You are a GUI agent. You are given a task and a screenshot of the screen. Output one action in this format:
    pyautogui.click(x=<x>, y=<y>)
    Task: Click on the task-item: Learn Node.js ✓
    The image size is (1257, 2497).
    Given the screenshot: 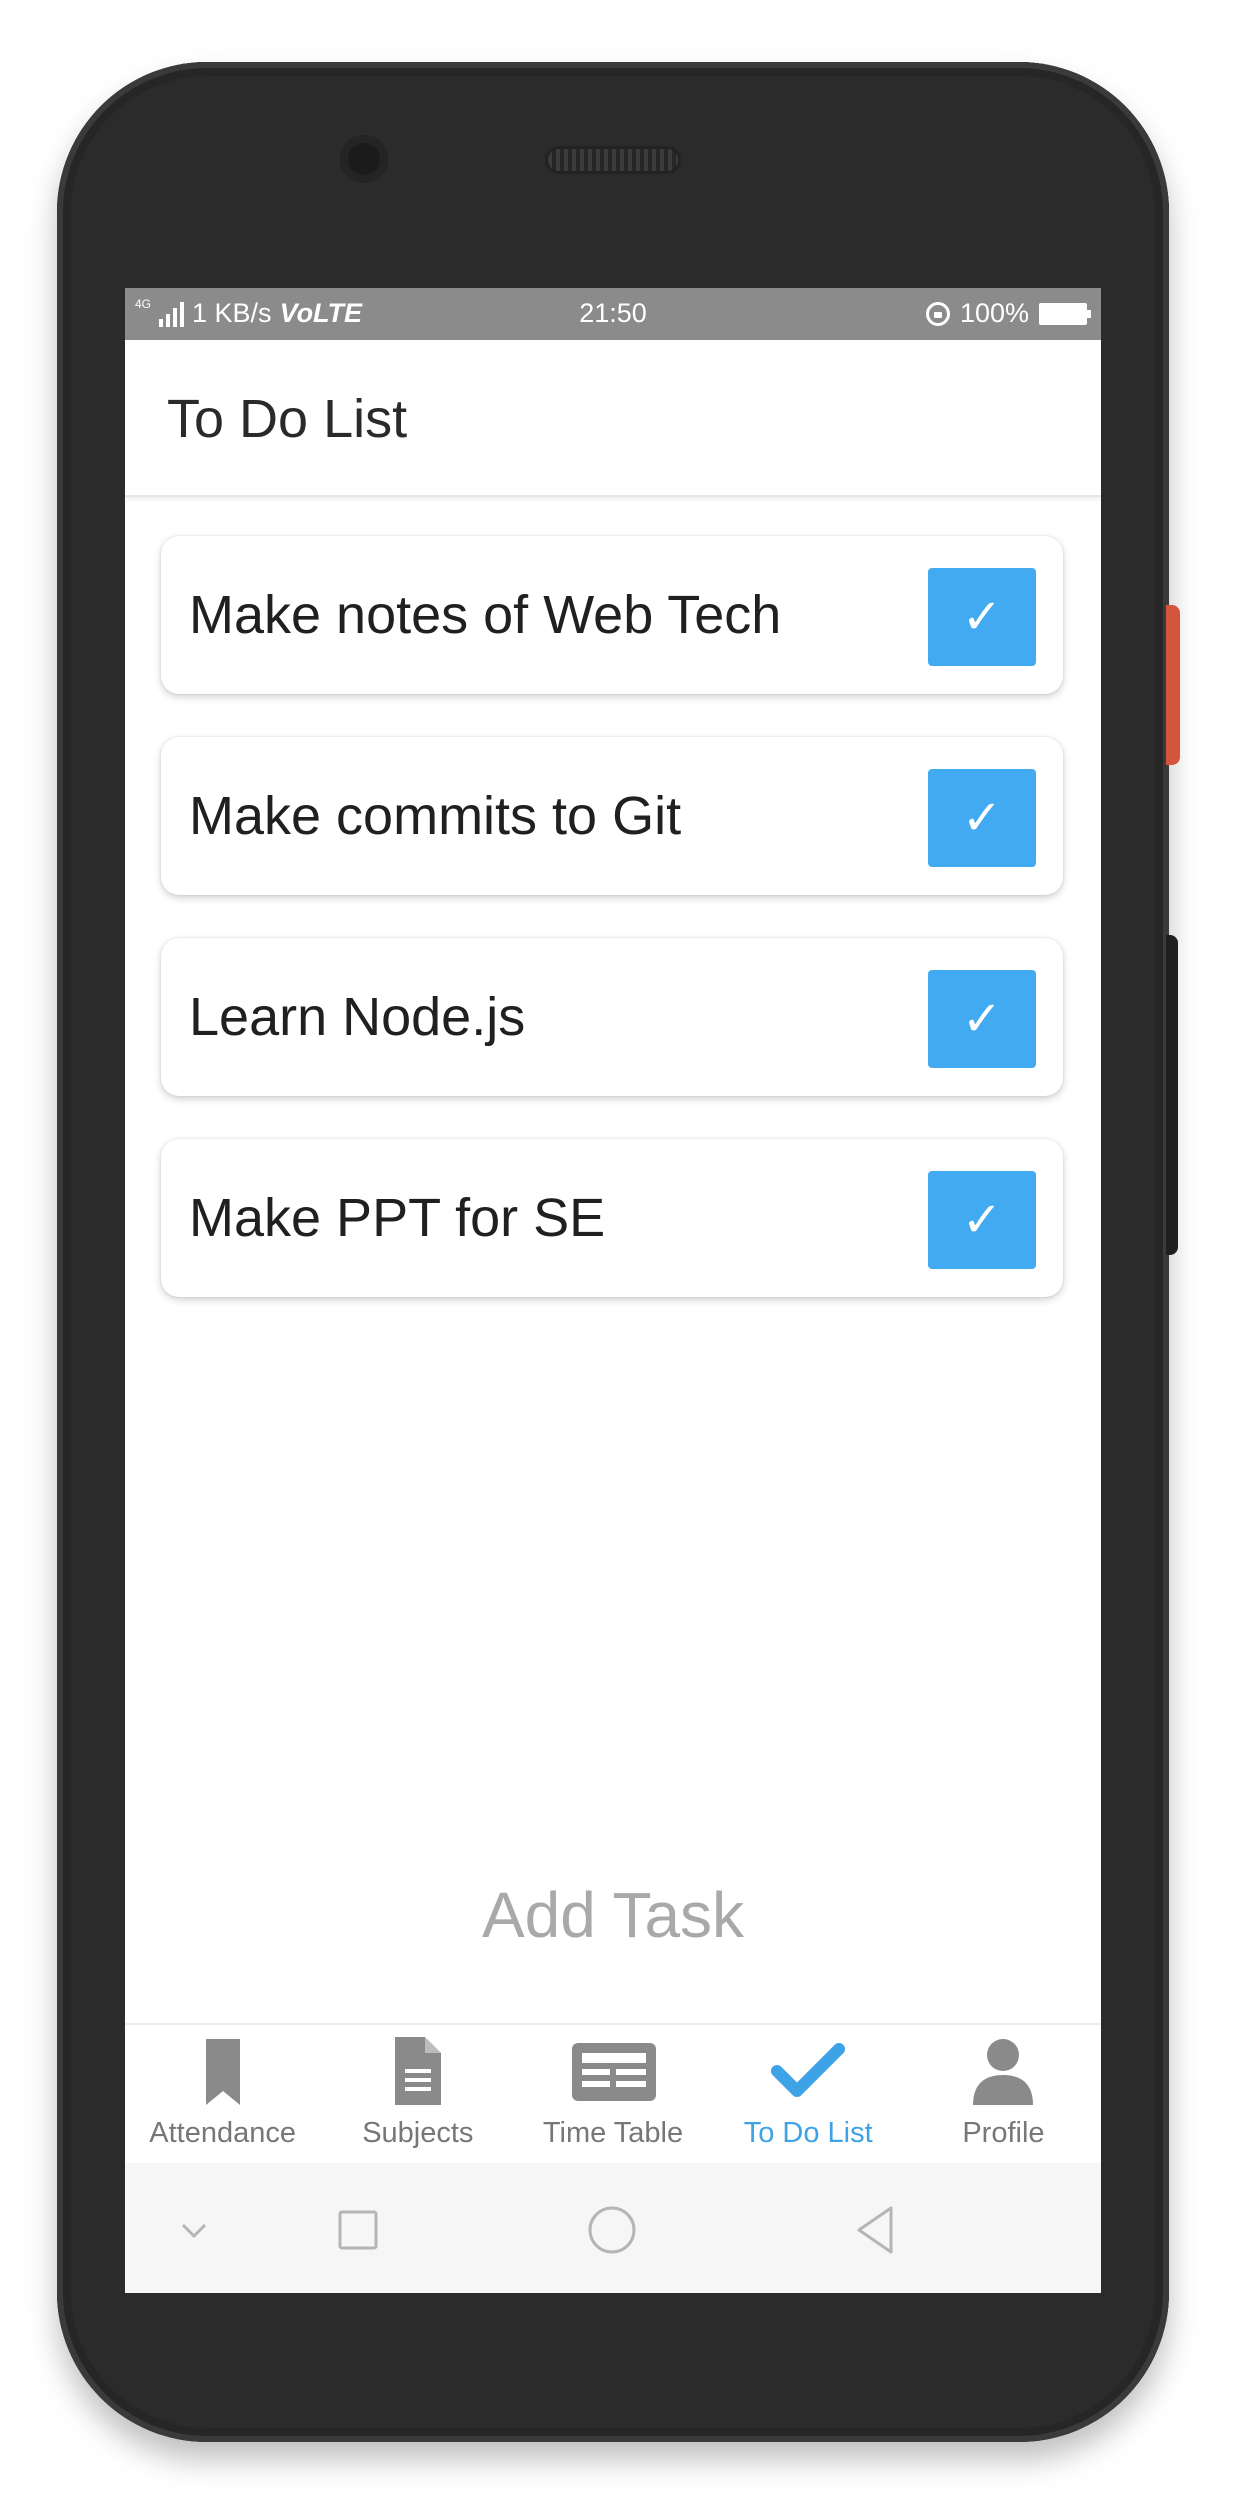 What is the action you would take?
    pyautogui.click(x=612, y=1017)
    